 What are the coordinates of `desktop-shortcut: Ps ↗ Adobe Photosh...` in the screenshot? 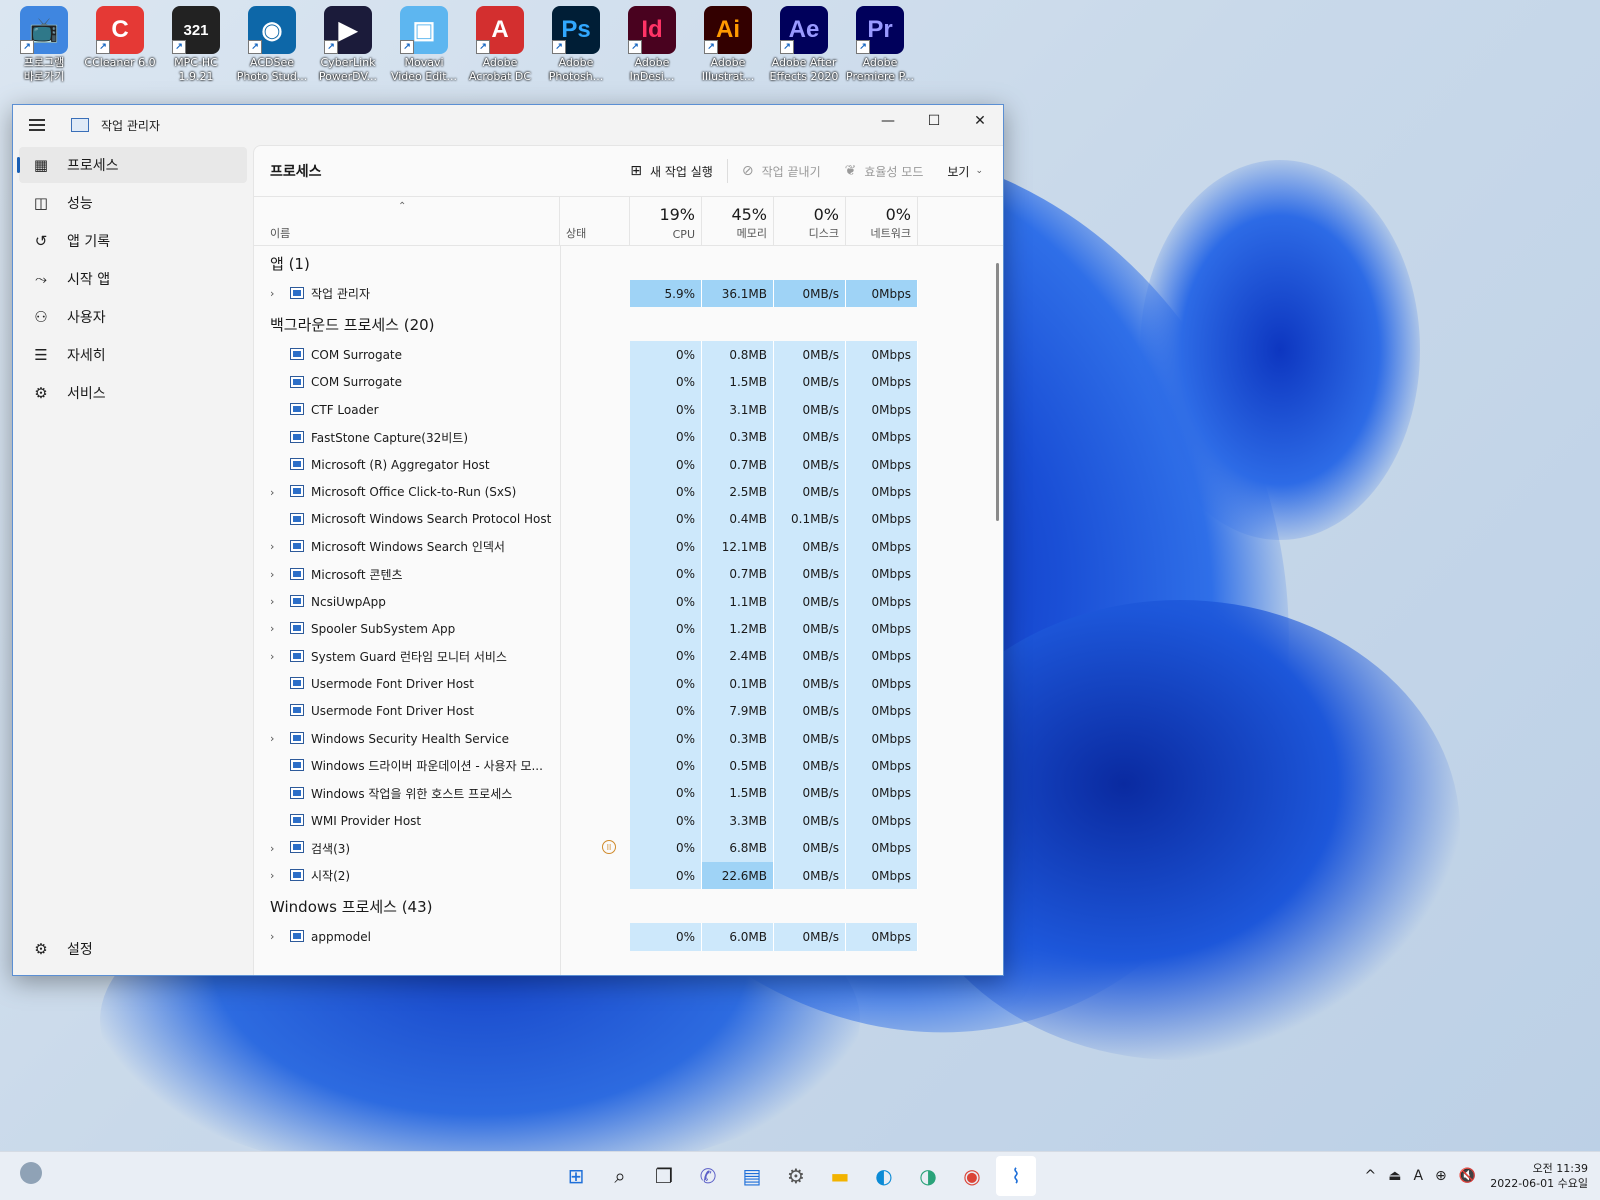 It's located at (576, 48).